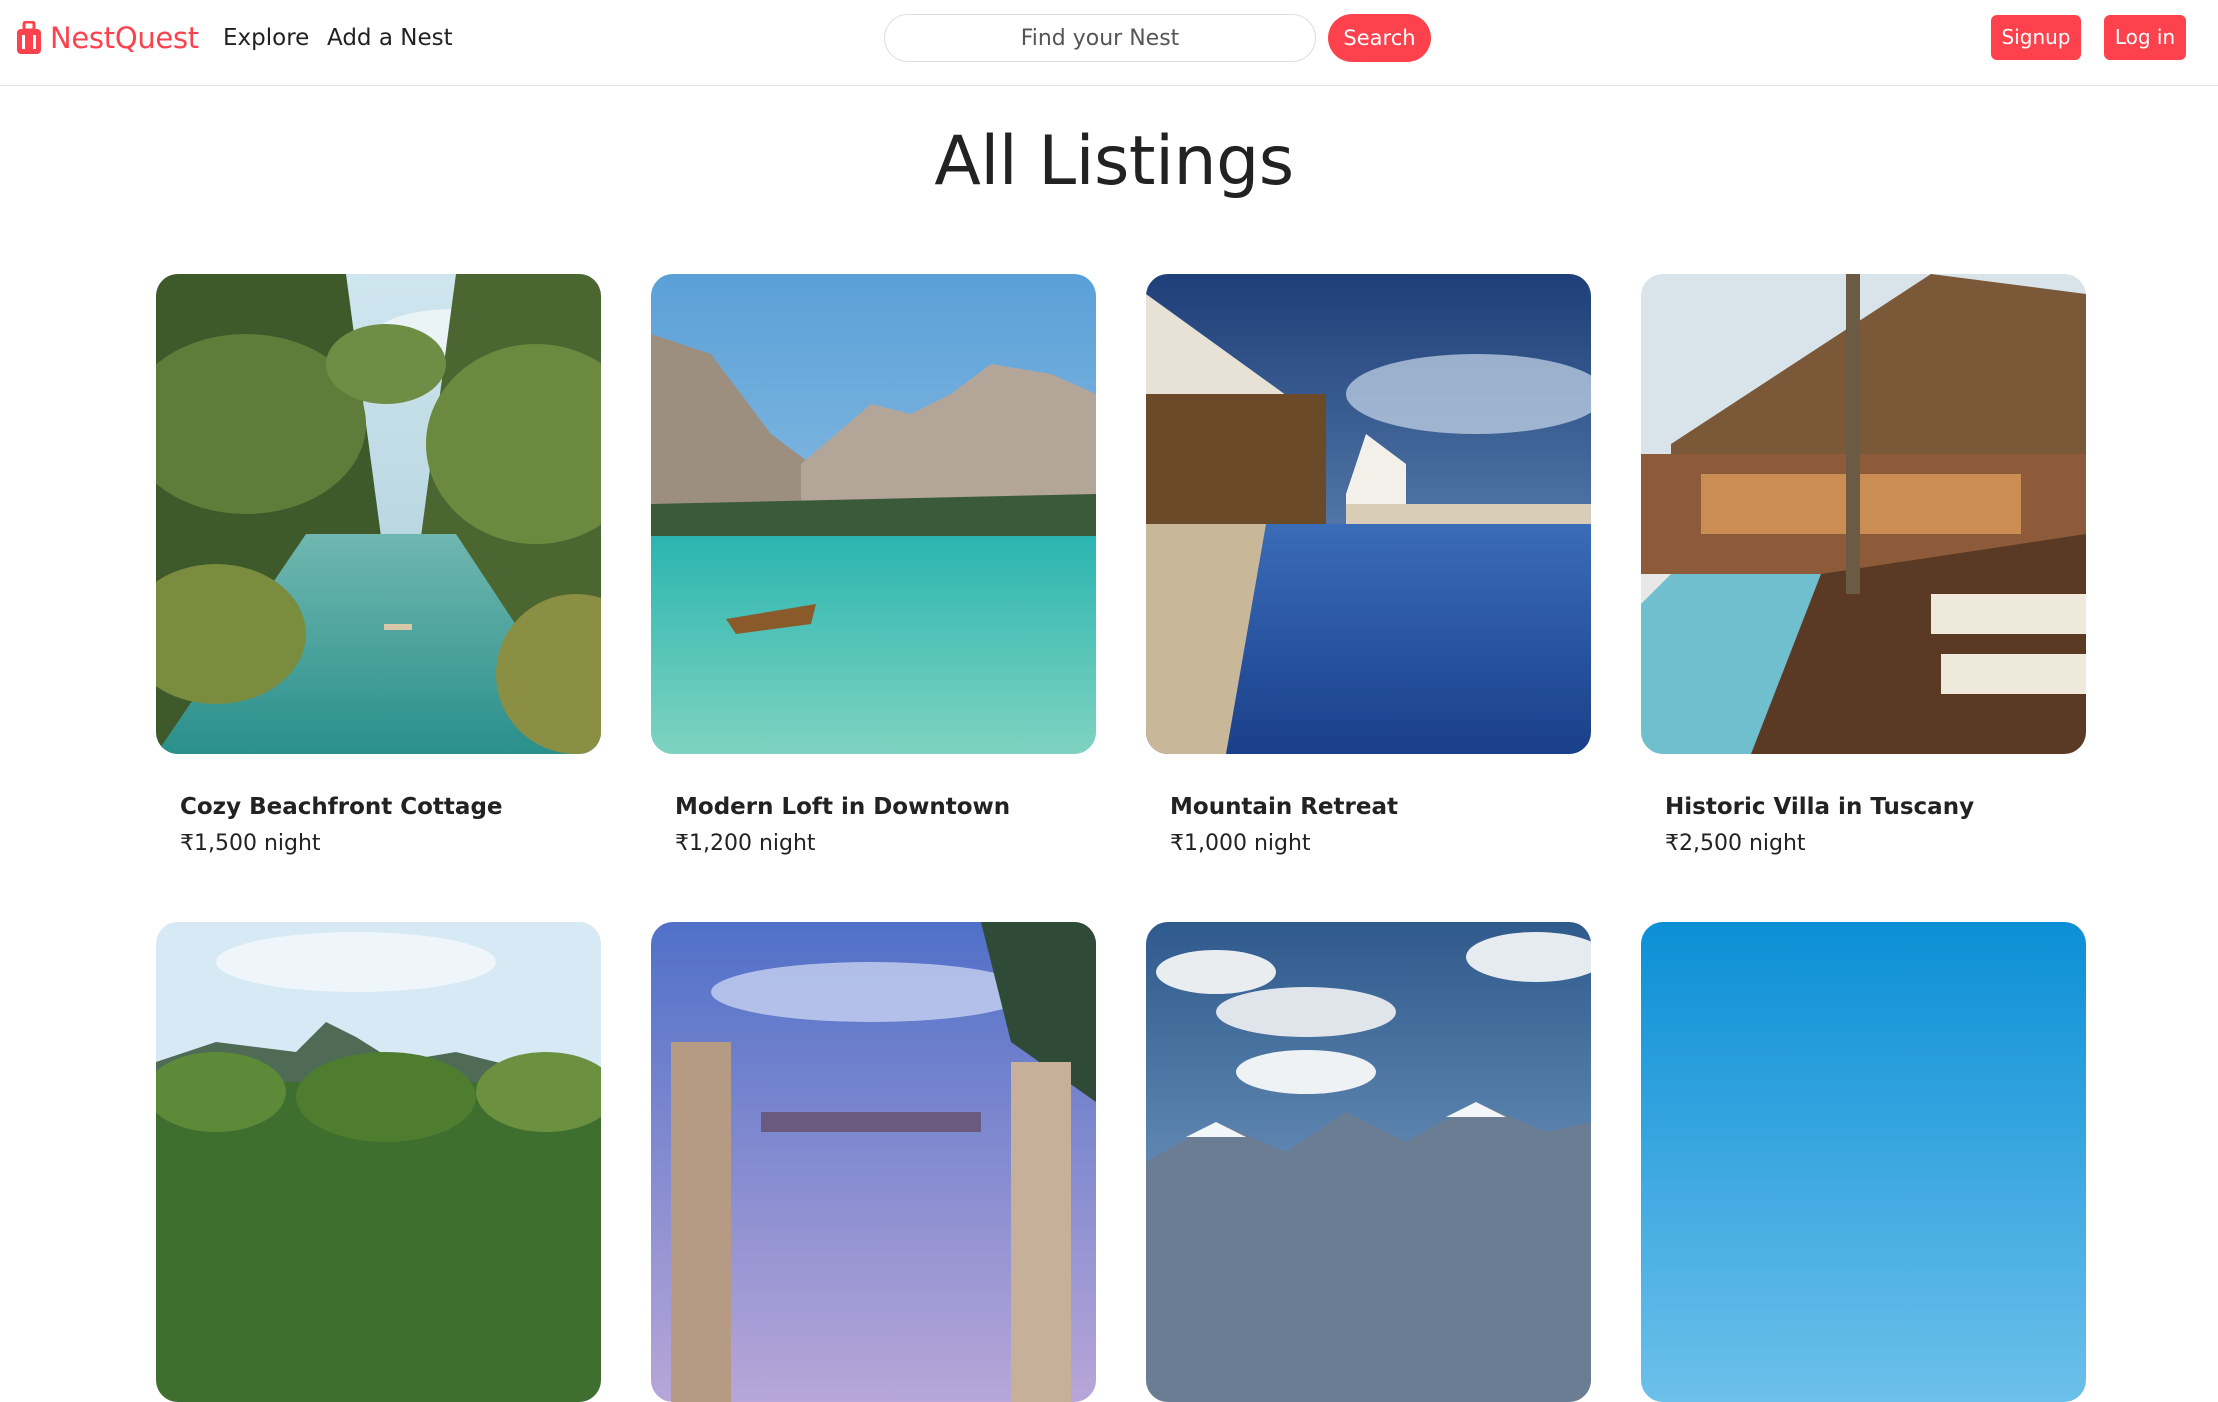  I want to click on listing-title: Mountain Retreat, so click(1284, 807).